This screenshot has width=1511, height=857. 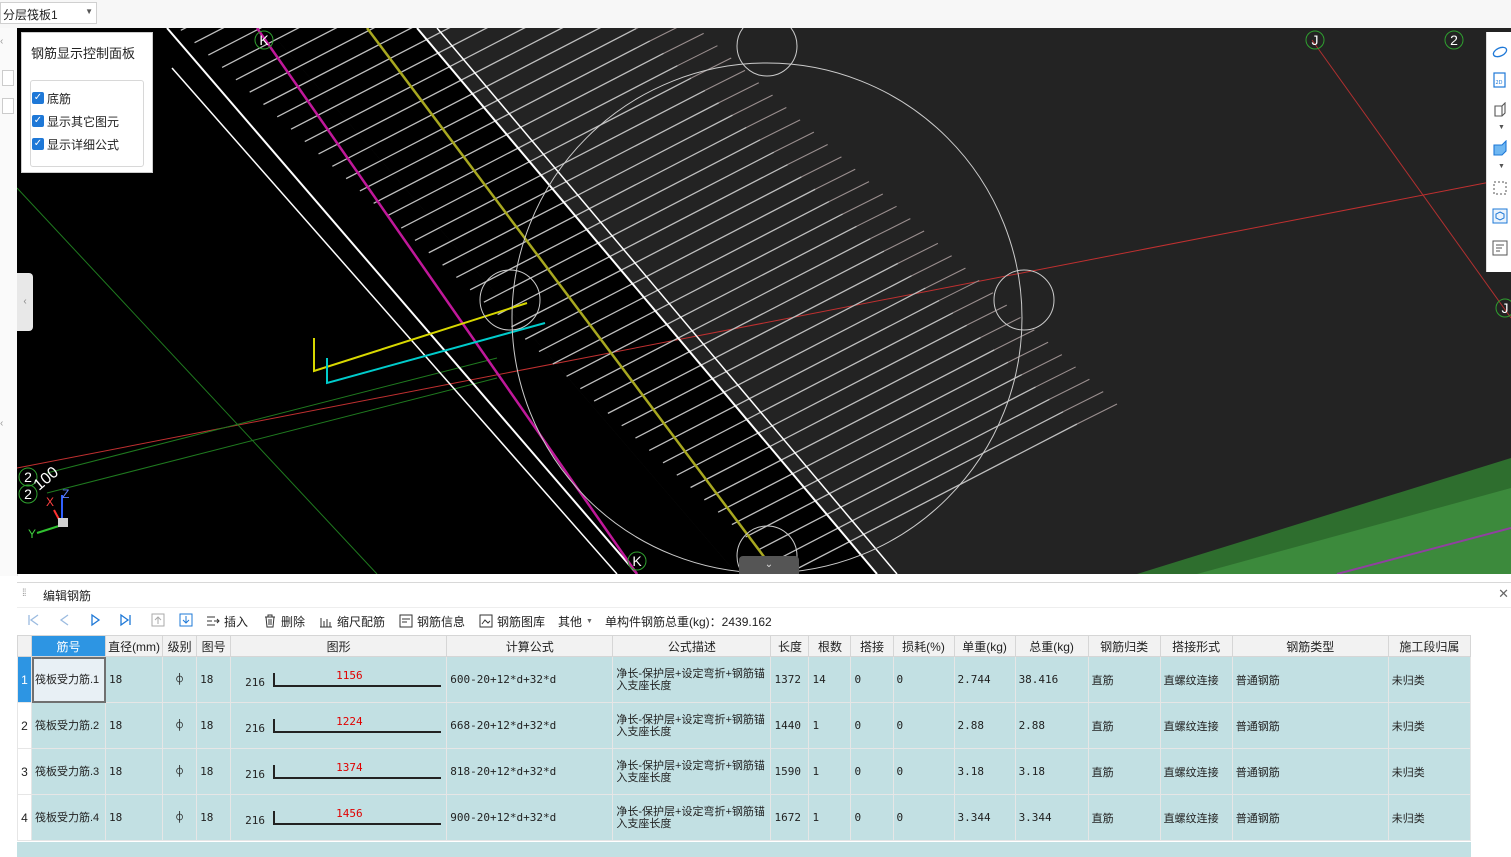 I want to click on chevron-down-icon: ⌄, so click(x=769, y=565).